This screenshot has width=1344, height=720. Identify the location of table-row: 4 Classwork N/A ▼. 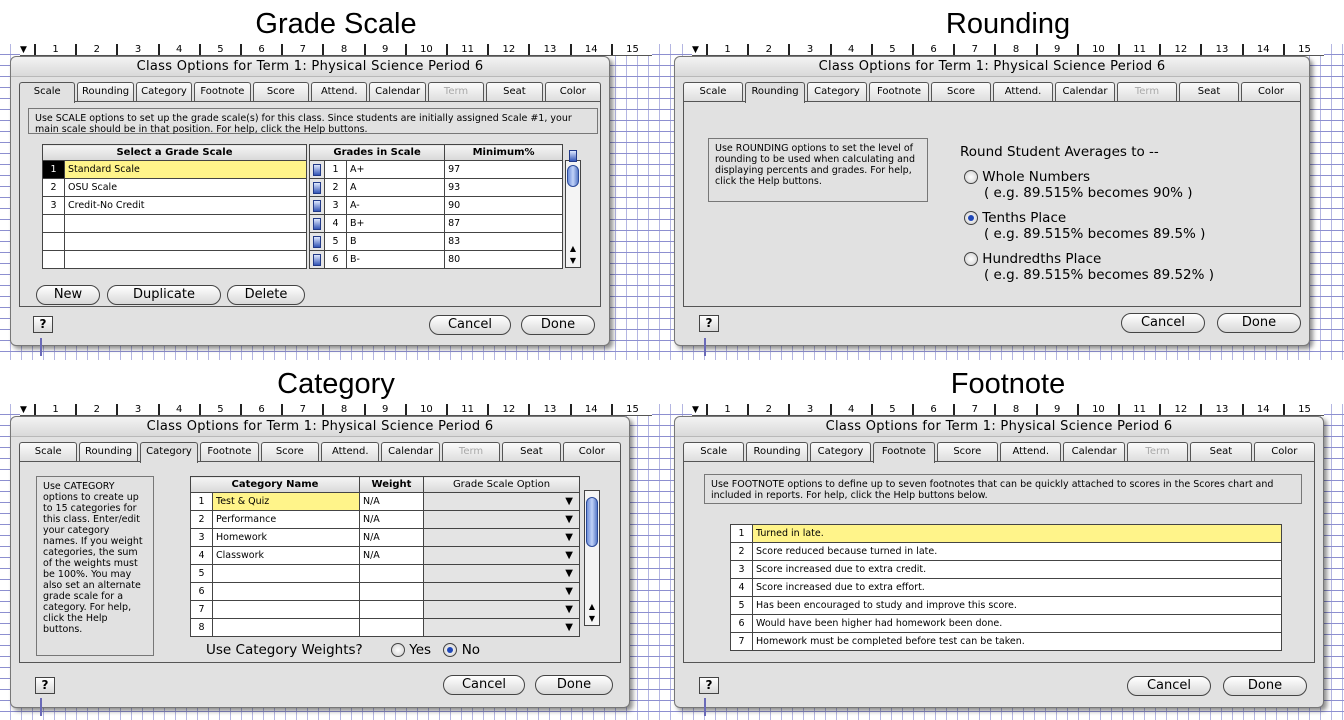
(385, 555).